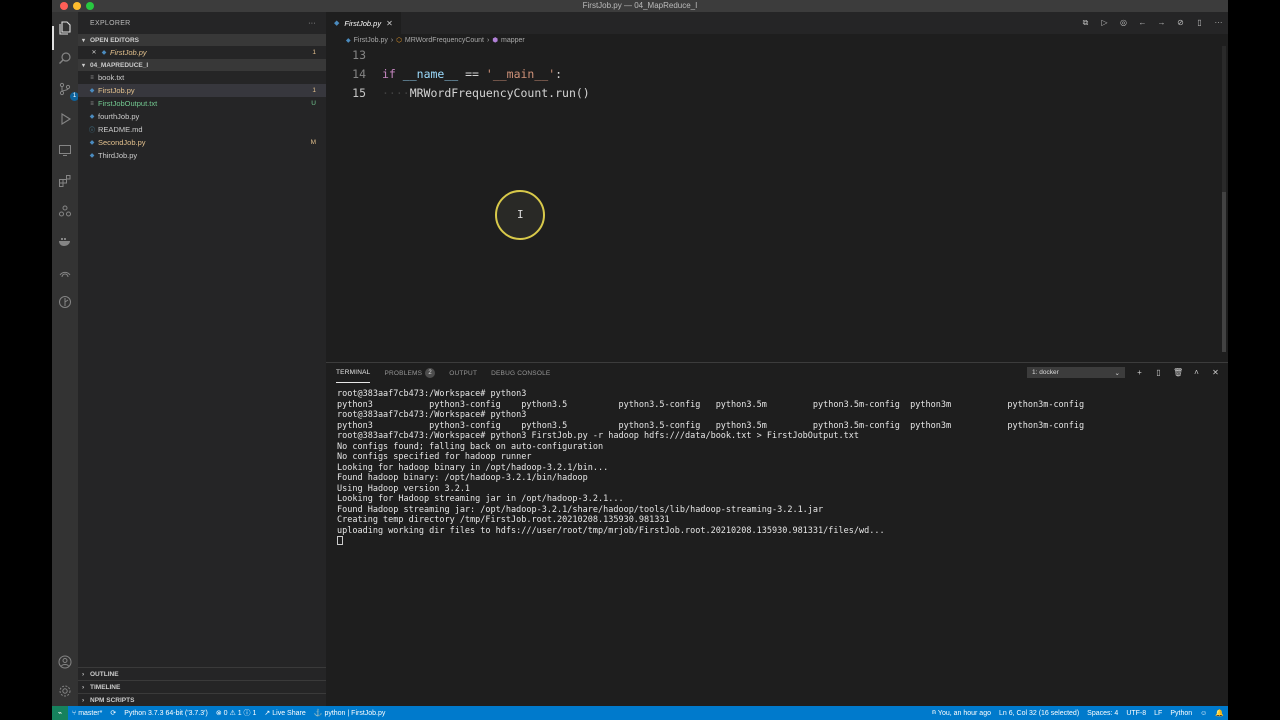 This screenshot has height=720, width=1280. I want to click on docker-icon: ⚓, so click(318, 713).